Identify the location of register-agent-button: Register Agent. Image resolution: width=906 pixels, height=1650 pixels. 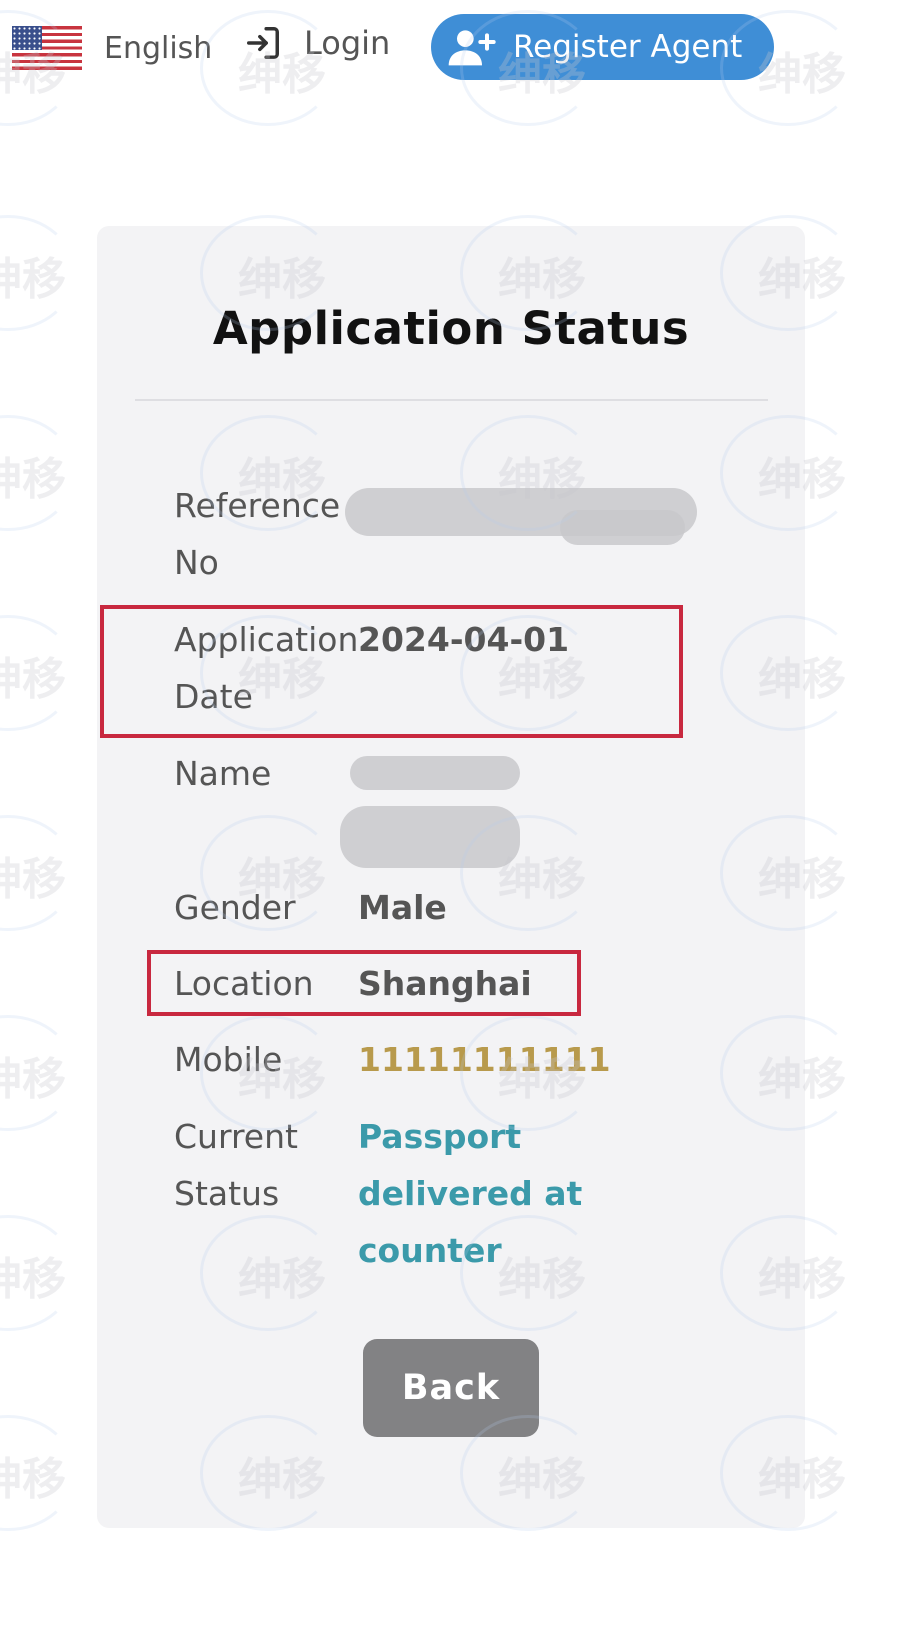
(602, 47).